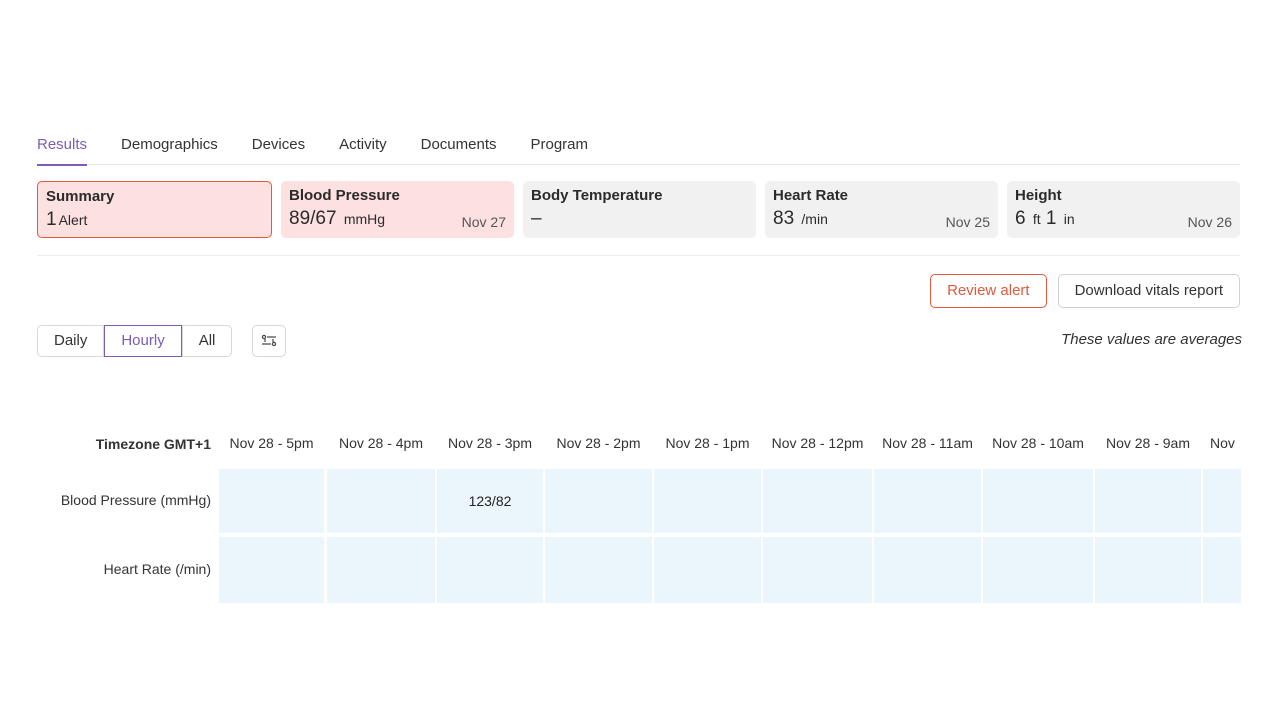 This screenshot has width=1280, height=720. I want to click on height-card: Height 6 ft 1 in Nov 26, so click(1123, 209).